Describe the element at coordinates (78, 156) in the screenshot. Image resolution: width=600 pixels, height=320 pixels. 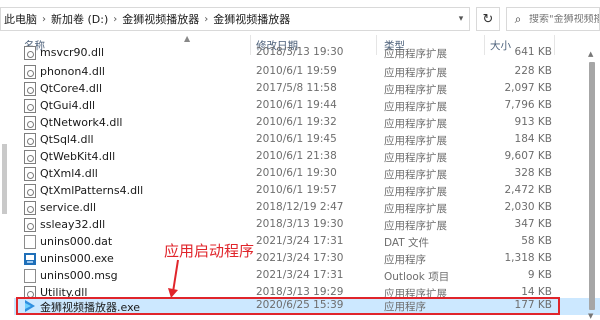
I see `file-name: QtWebKit4.dll` at that location.